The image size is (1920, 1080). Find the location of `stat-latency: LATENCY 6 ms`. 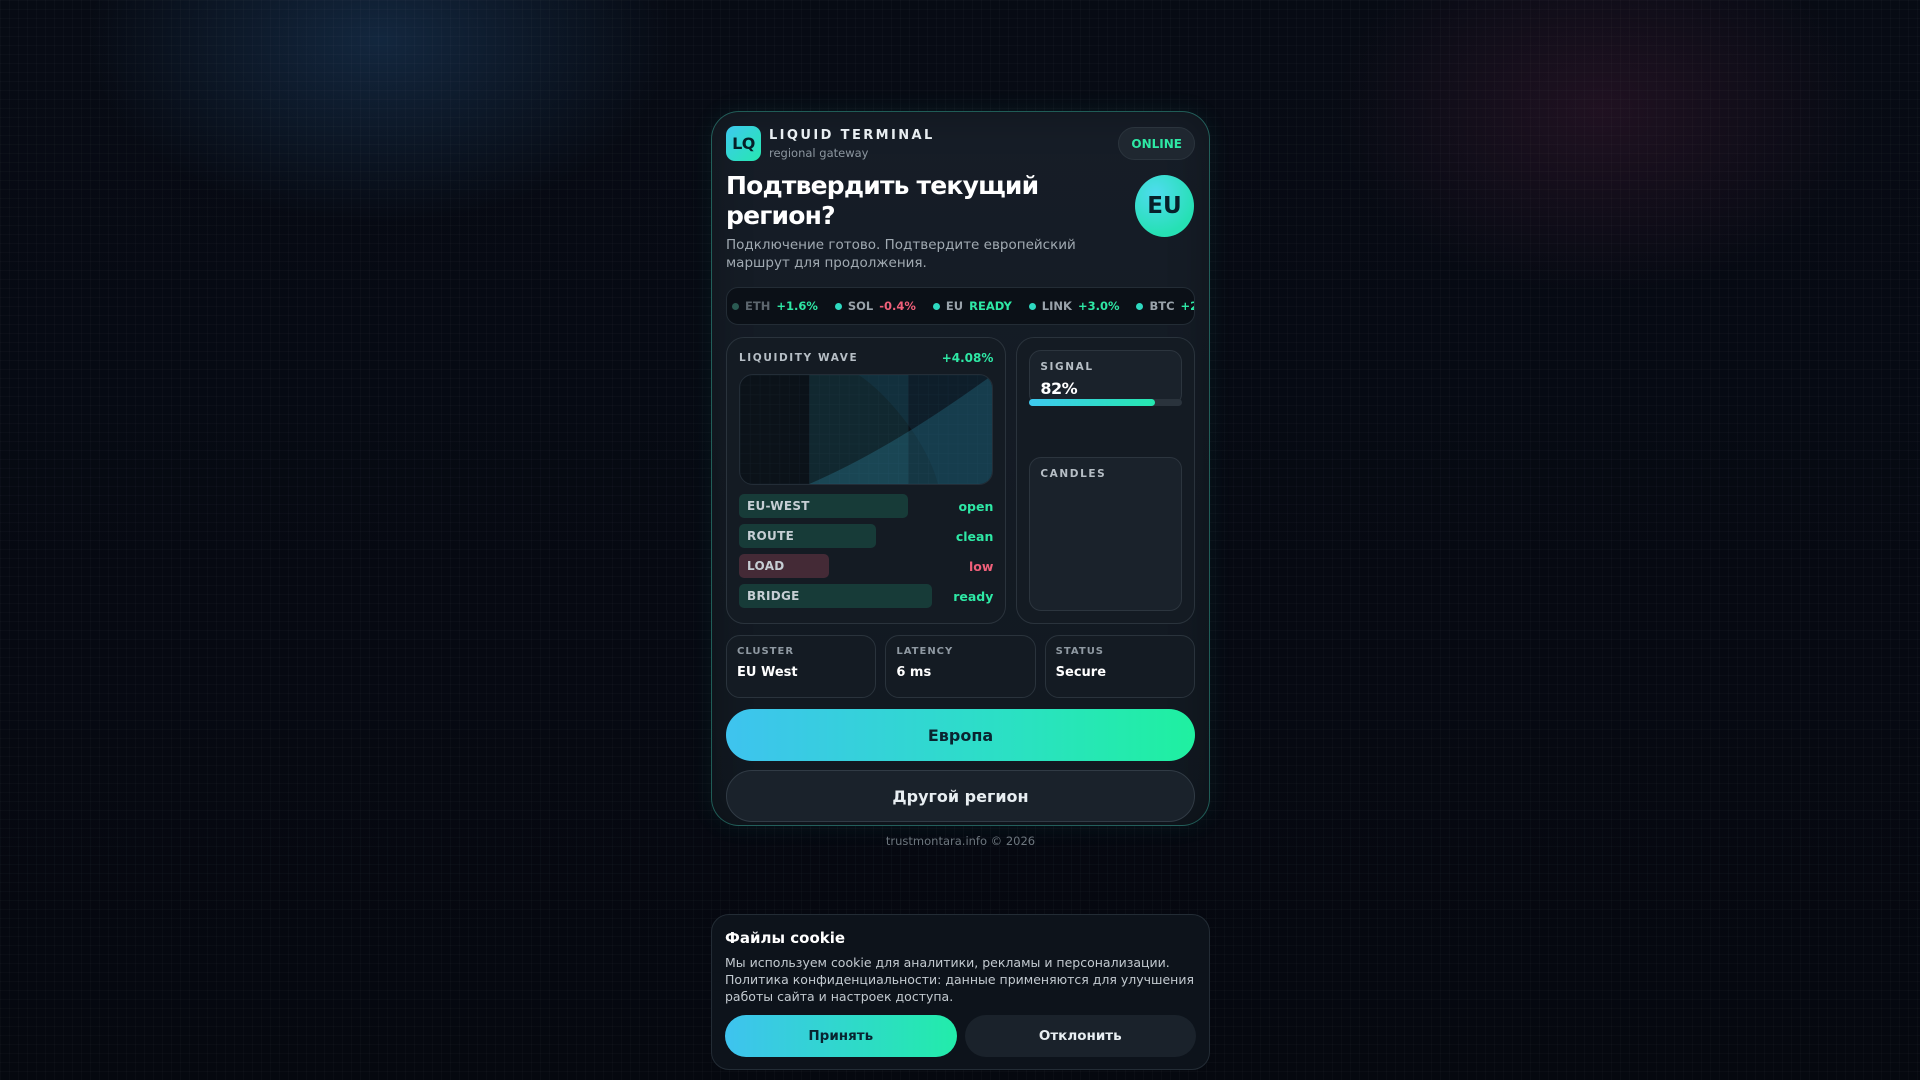

stat-latency: LATENCY 6 ms is located at coordinates (960, 666).